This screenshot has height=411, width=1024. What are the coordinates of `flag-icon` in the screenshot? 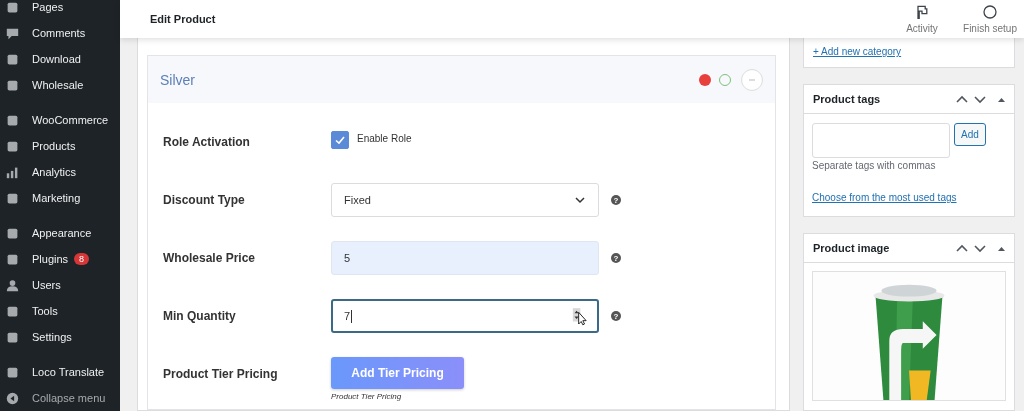 It's located at (922, 12).